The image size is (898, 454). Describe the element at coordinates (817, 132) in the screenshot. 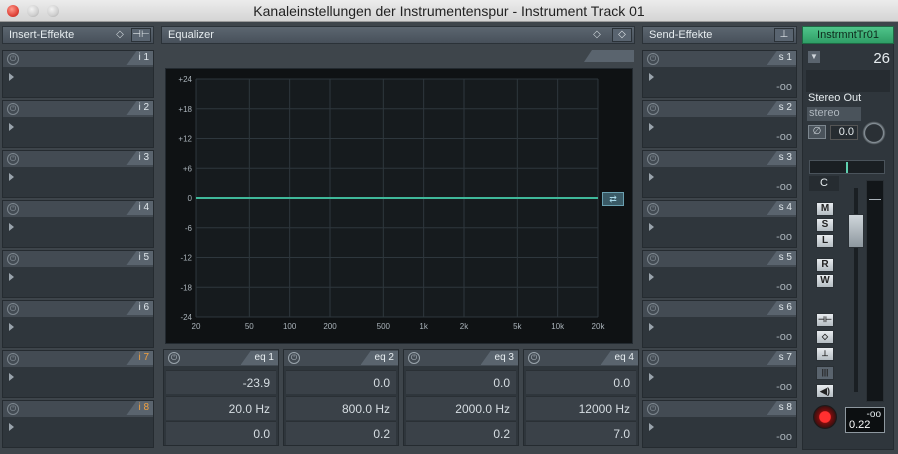

I see `phase-icon: ∅` at that location.